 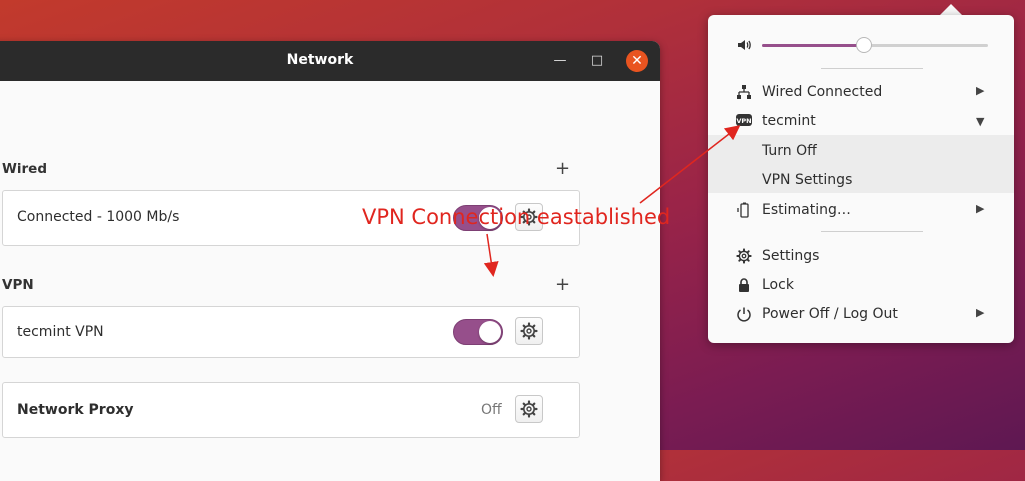 What do you see at coordinates (491, 255) in the screenshot?
I see `annotation-arrow-to-toggle` at bounding box center [491, 255].